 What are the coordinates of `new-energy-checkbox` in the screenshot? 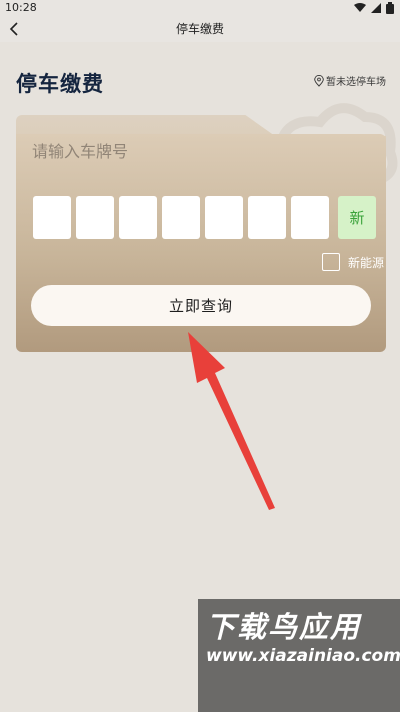 It's located at (330, 262).